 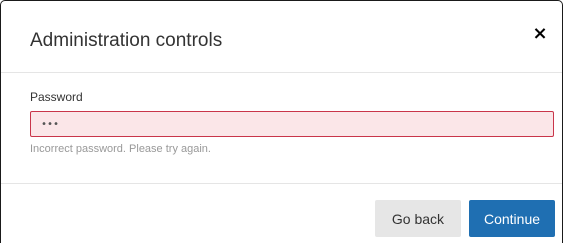 I want to click on continue-button: Continue, so click(x=512, y=218).